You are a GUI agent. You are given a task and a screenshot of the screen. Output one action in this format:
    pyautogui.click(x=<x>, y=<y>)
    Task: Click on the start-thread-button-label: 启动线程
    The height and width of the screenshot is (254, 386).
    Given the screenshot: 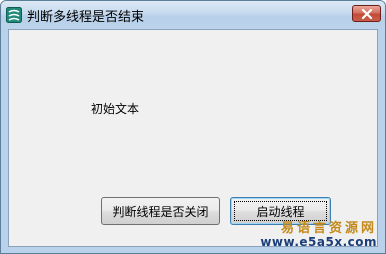 What is the action you would take?
    pyautogui.click(x=280, y=211)
    